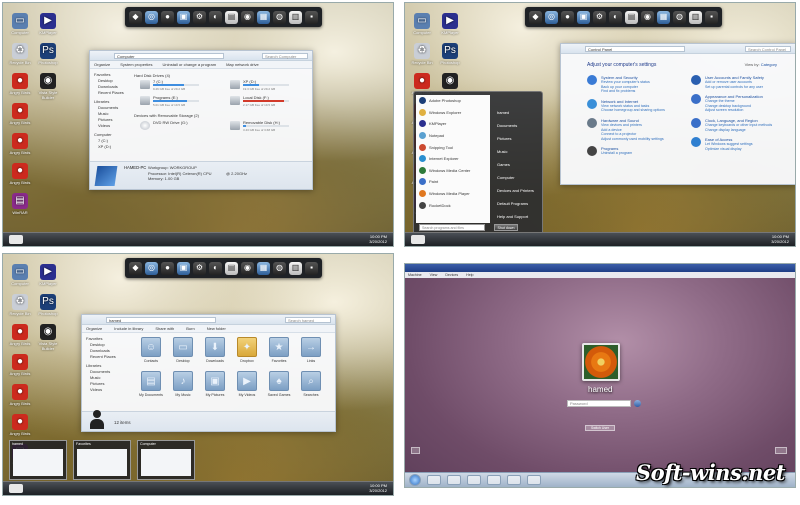  Describe the element at coordinates (279, 386) in the screenshot. I see `folder-item: ♠ Saved Games` at that location.